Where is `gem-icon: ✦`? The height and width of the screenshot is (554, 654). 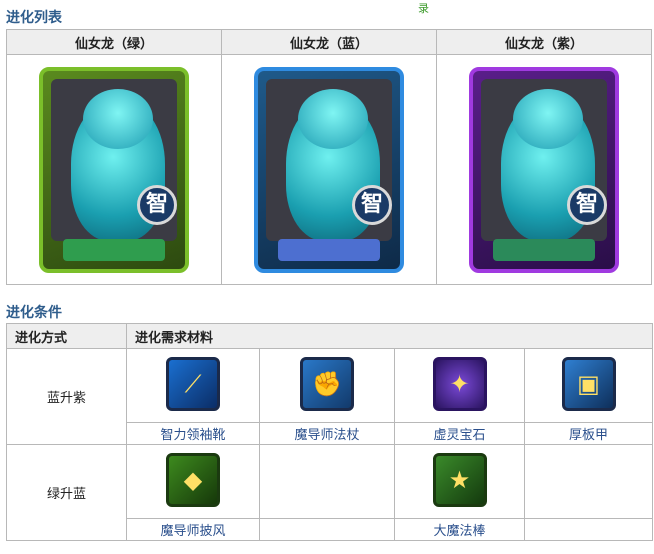 gem-icon: ✦ is located at coordinates (459, 384).